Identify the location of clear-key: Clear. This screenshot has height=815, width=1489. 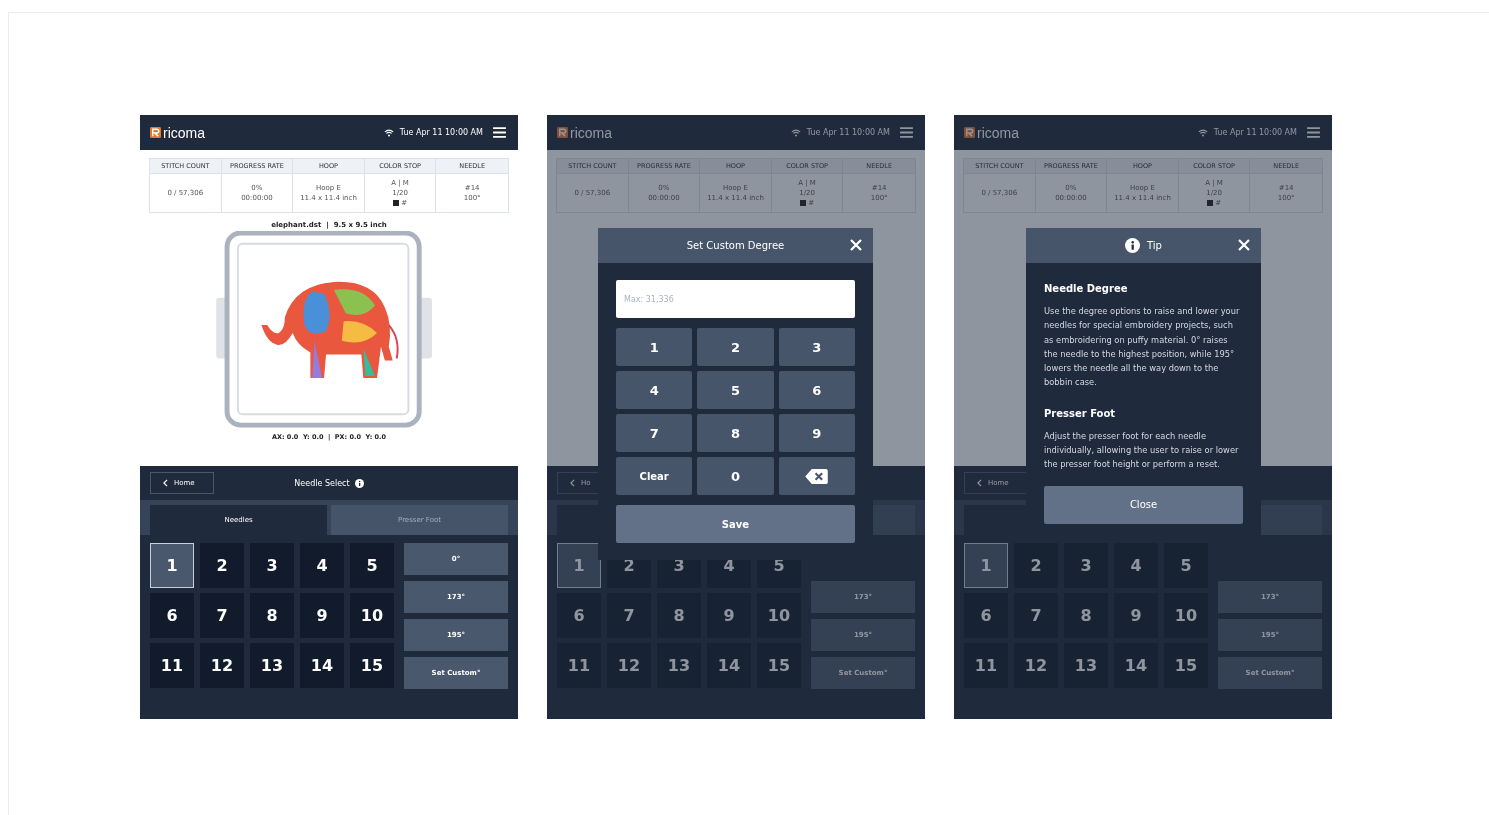
(654, 476).